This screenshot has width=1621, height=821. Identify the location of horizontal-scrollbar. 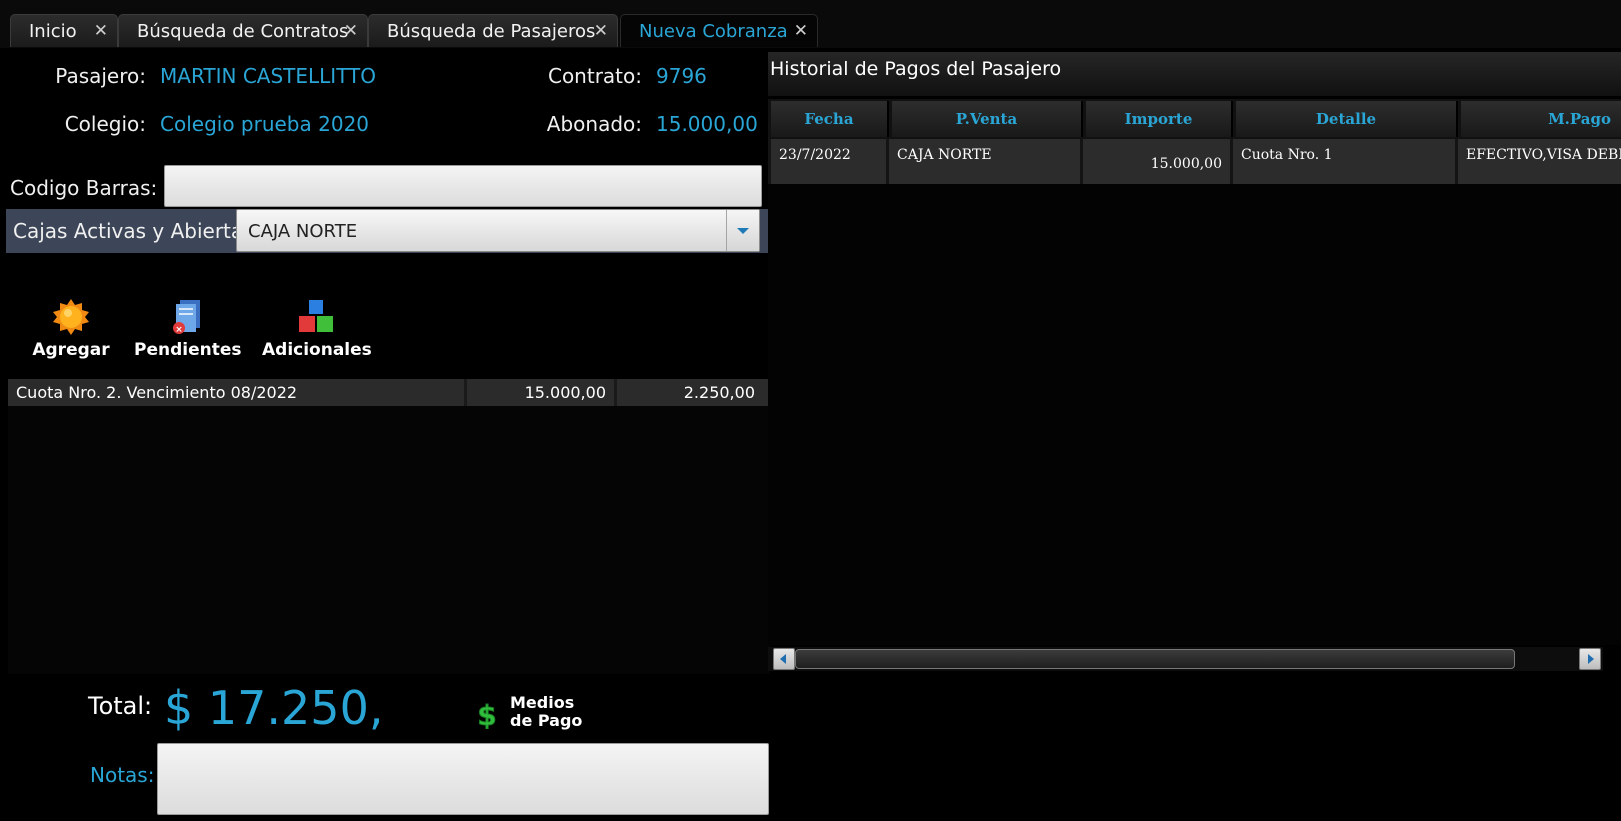
(1185, 659).